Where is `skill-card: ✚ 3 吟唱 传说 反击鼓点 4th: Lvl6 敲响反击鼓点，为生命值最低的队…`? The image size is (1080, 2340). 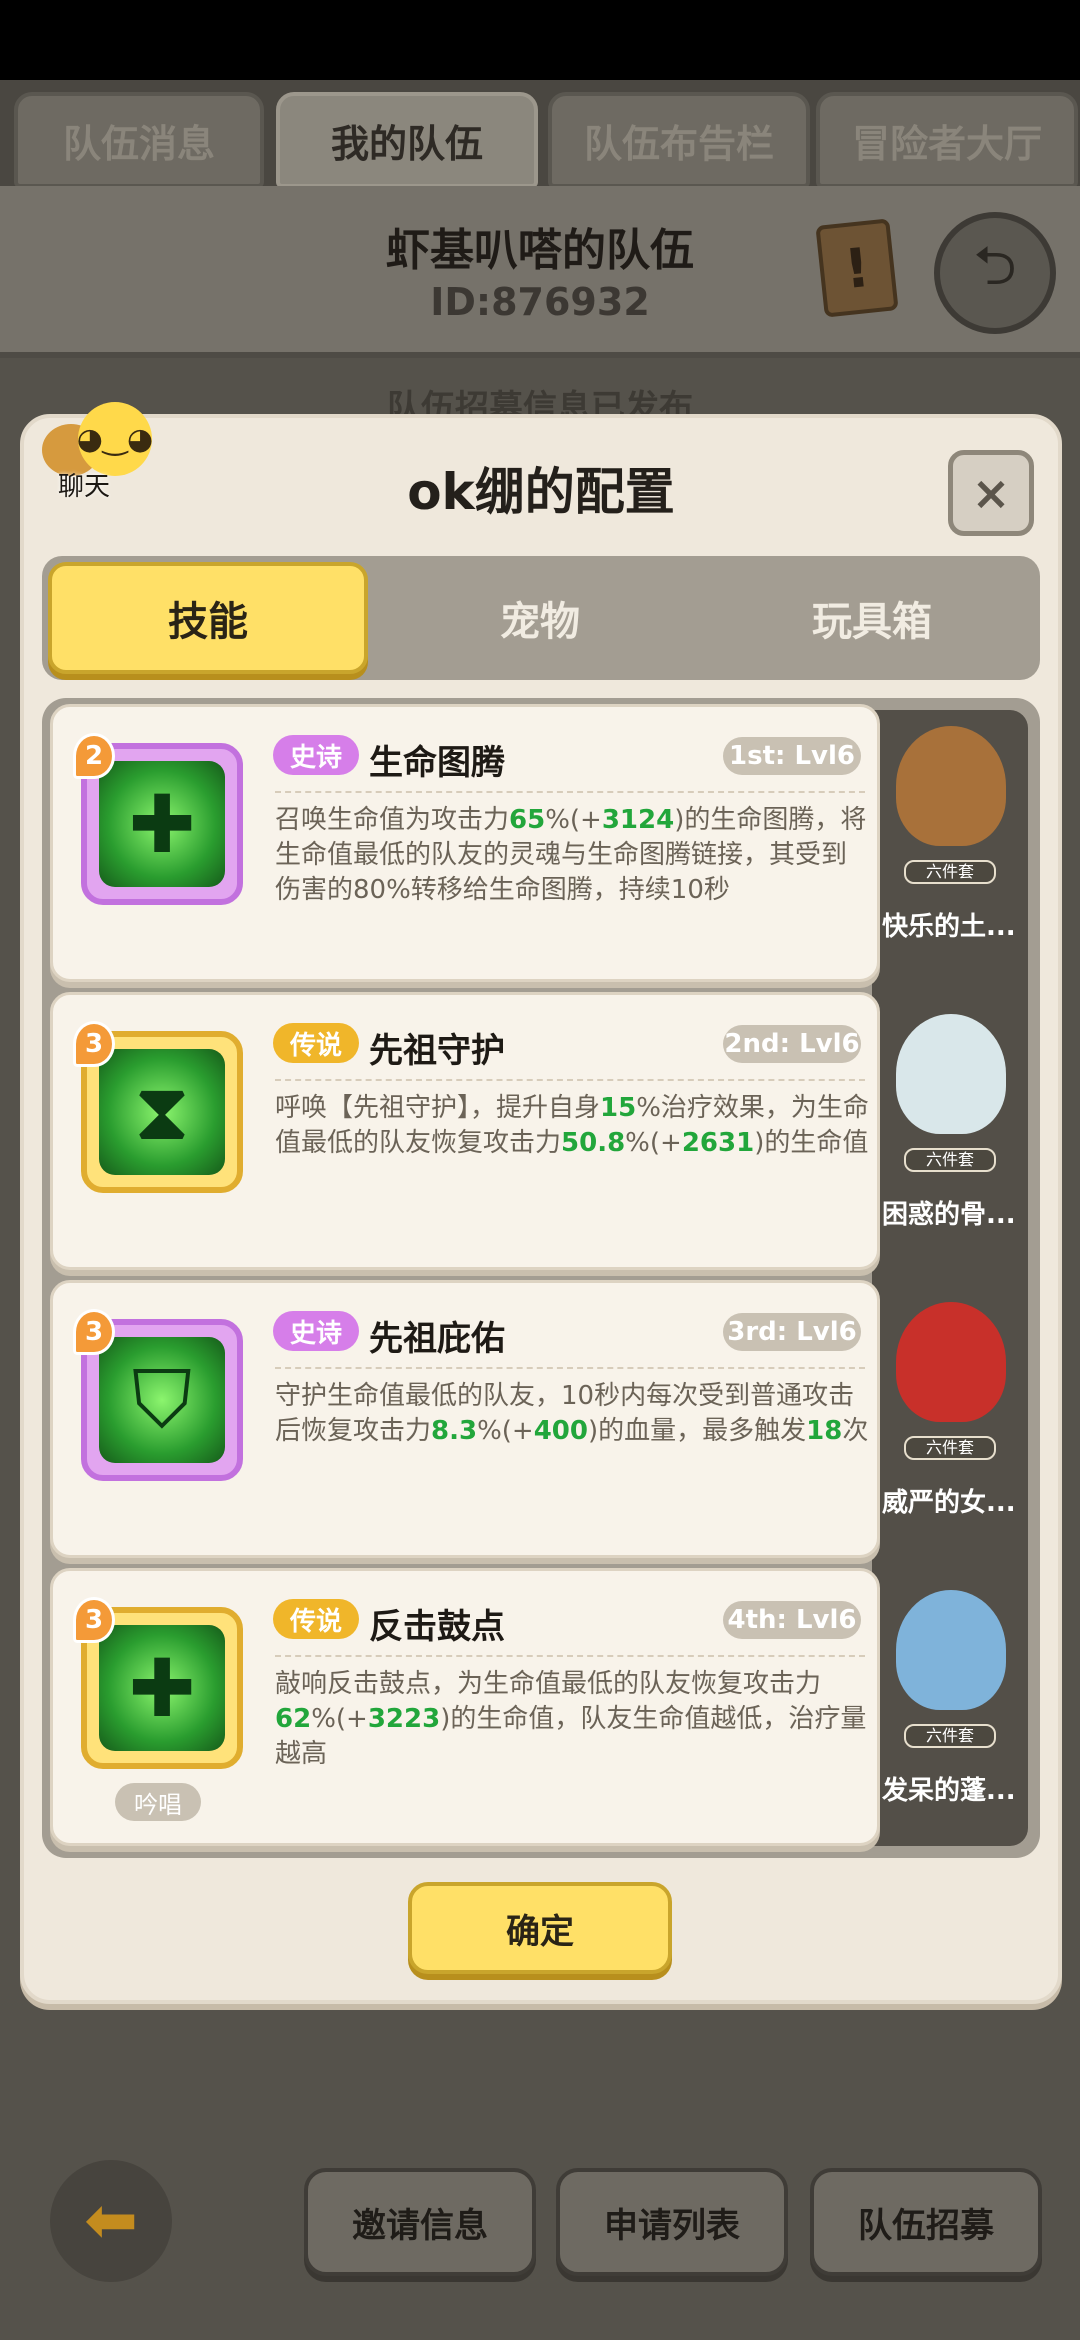 skill-card: ✚ 3 吟唱 传说 反击鼓点 4th: Lvl6 敲响反击鼓点，为生命值最低的队… is located at coordinates (465, 1707).